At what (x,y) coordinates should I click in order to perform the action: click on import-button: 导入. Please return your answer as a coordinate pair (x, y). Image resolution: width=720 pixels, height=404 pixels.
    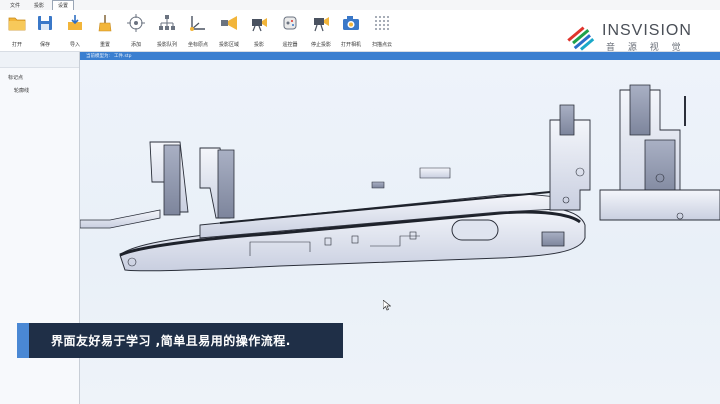
    Looking at the image, I should click on (75, 32).